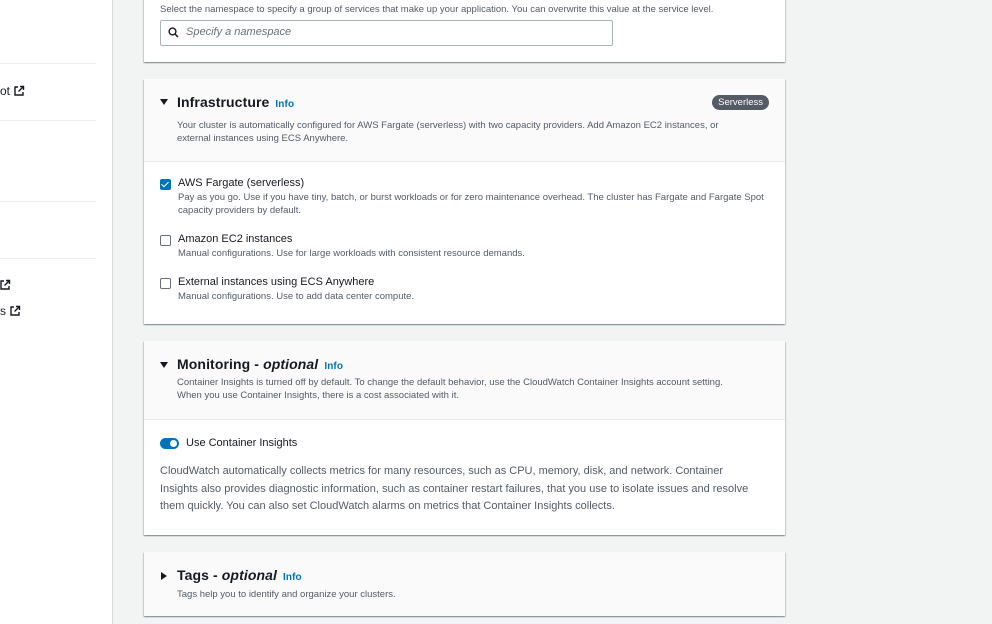 The height and width of the screenshot is (624, 992). What do you see at coordinates (391, 32) in the screenshot?
I see `namespace-field` at bounding box center [391, 32].